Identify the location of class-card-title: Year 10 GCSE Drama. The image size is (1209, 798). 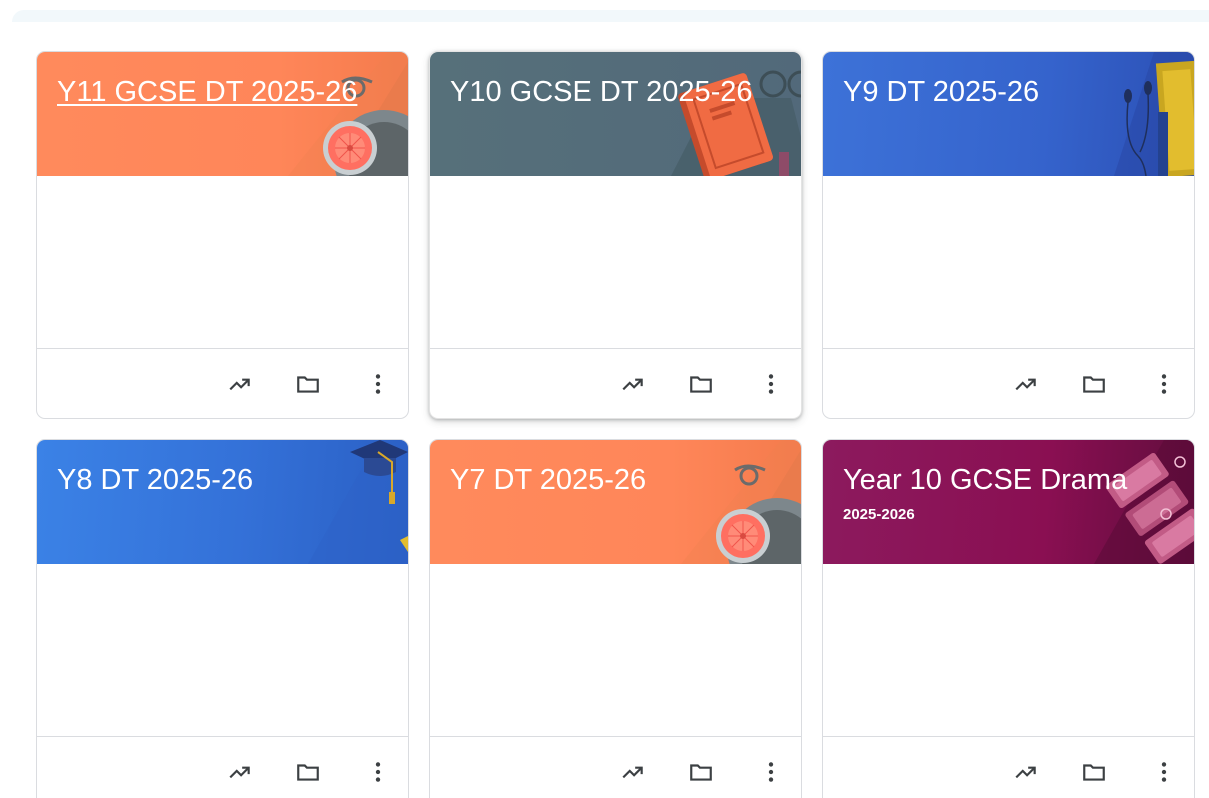
(985, 480).